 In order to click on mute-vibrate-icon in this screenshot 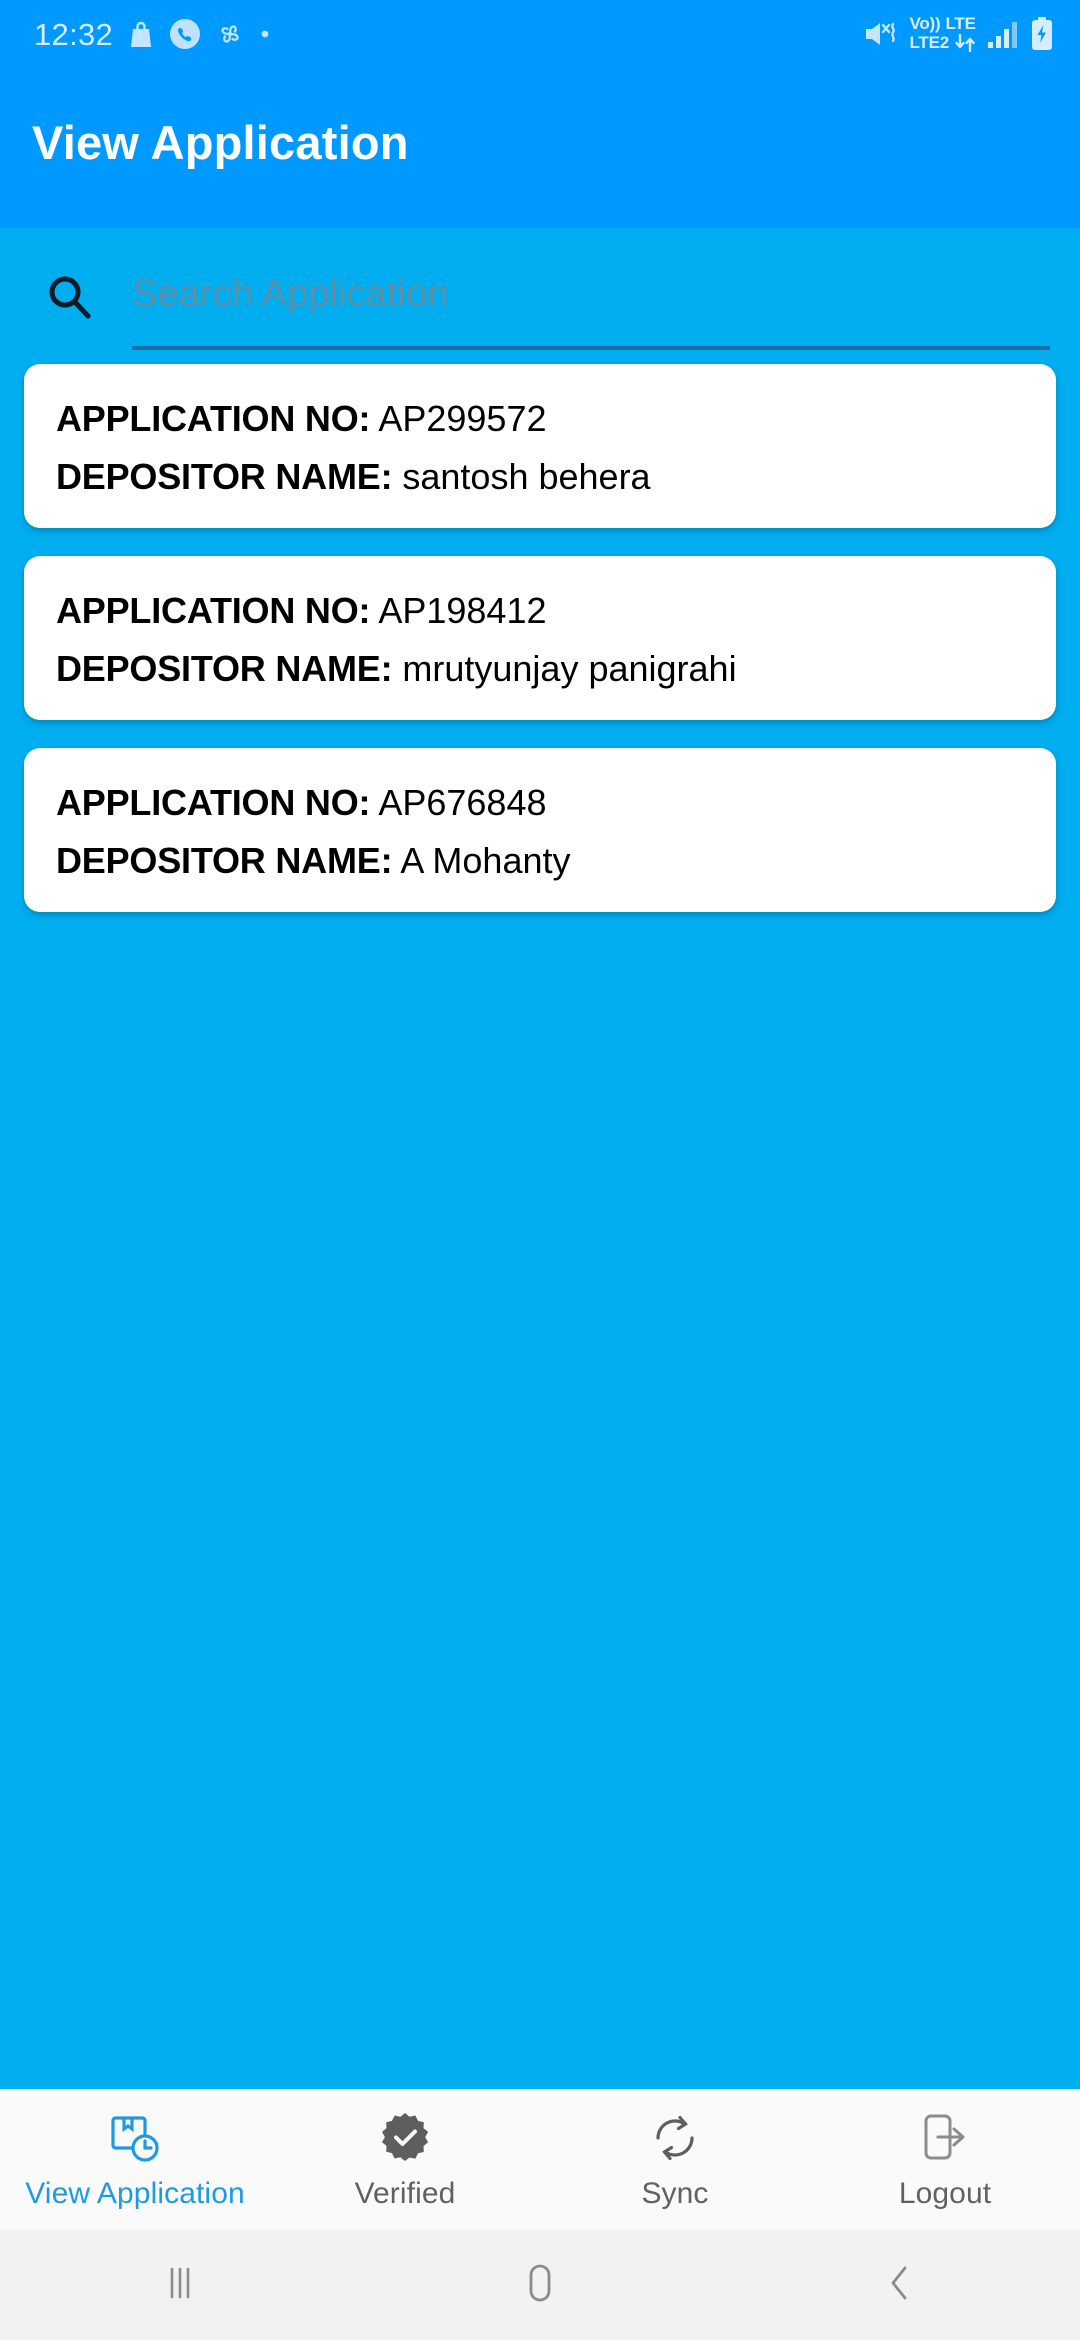, I will do `click(881, 33)`.